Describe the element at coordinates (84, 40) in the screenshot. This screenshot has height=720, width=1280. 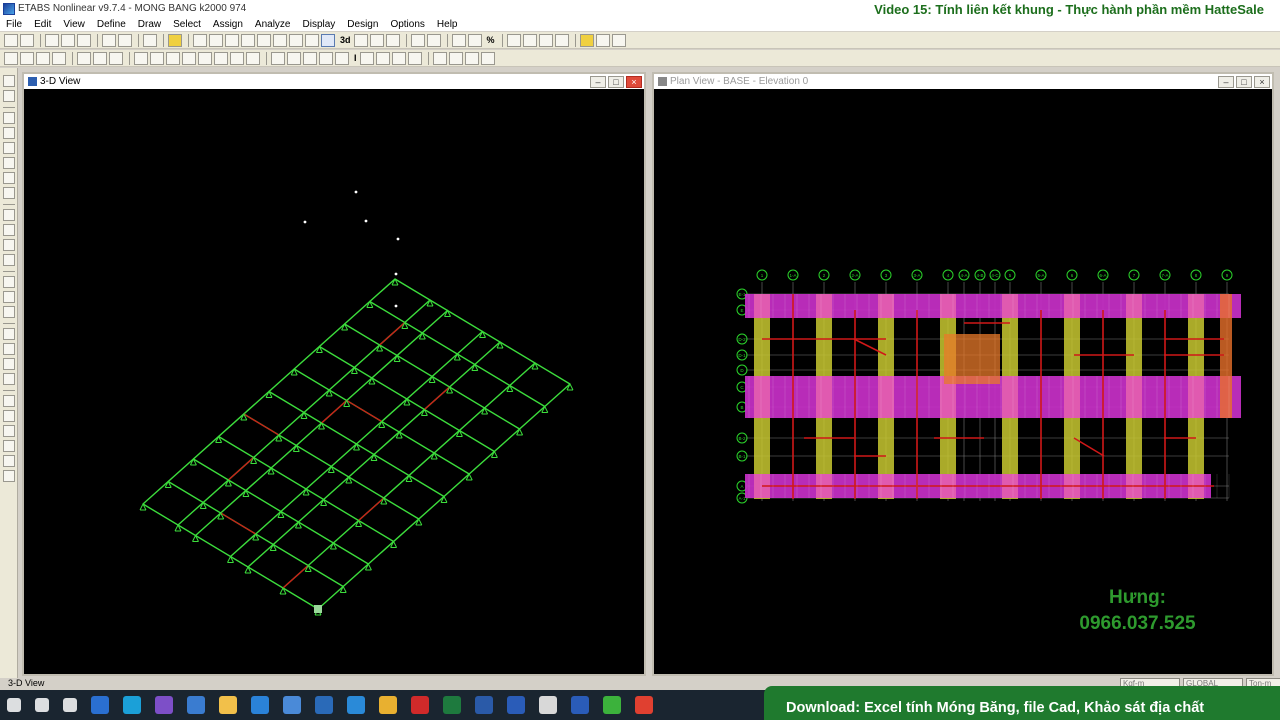
I see `print-preview-icon` at that location.